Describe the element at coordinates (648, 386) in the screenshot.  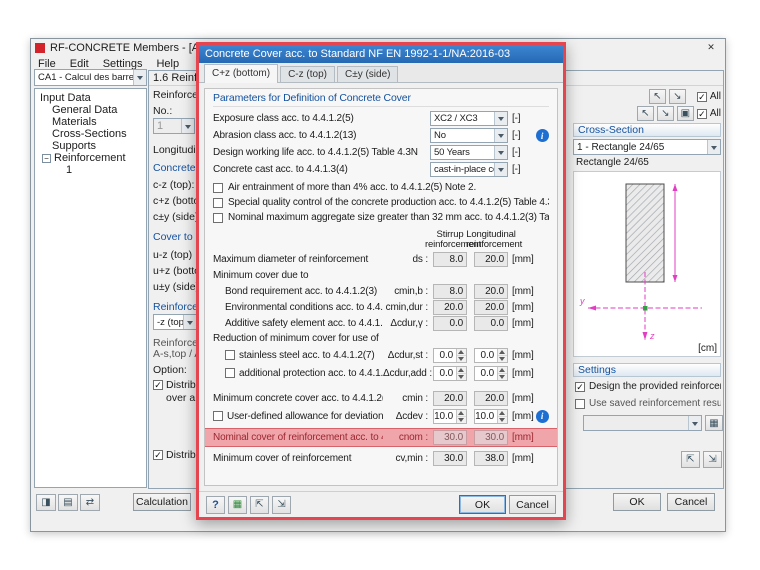
I see `design-reinforcement-option: Design the provided reinforcement` at that location.